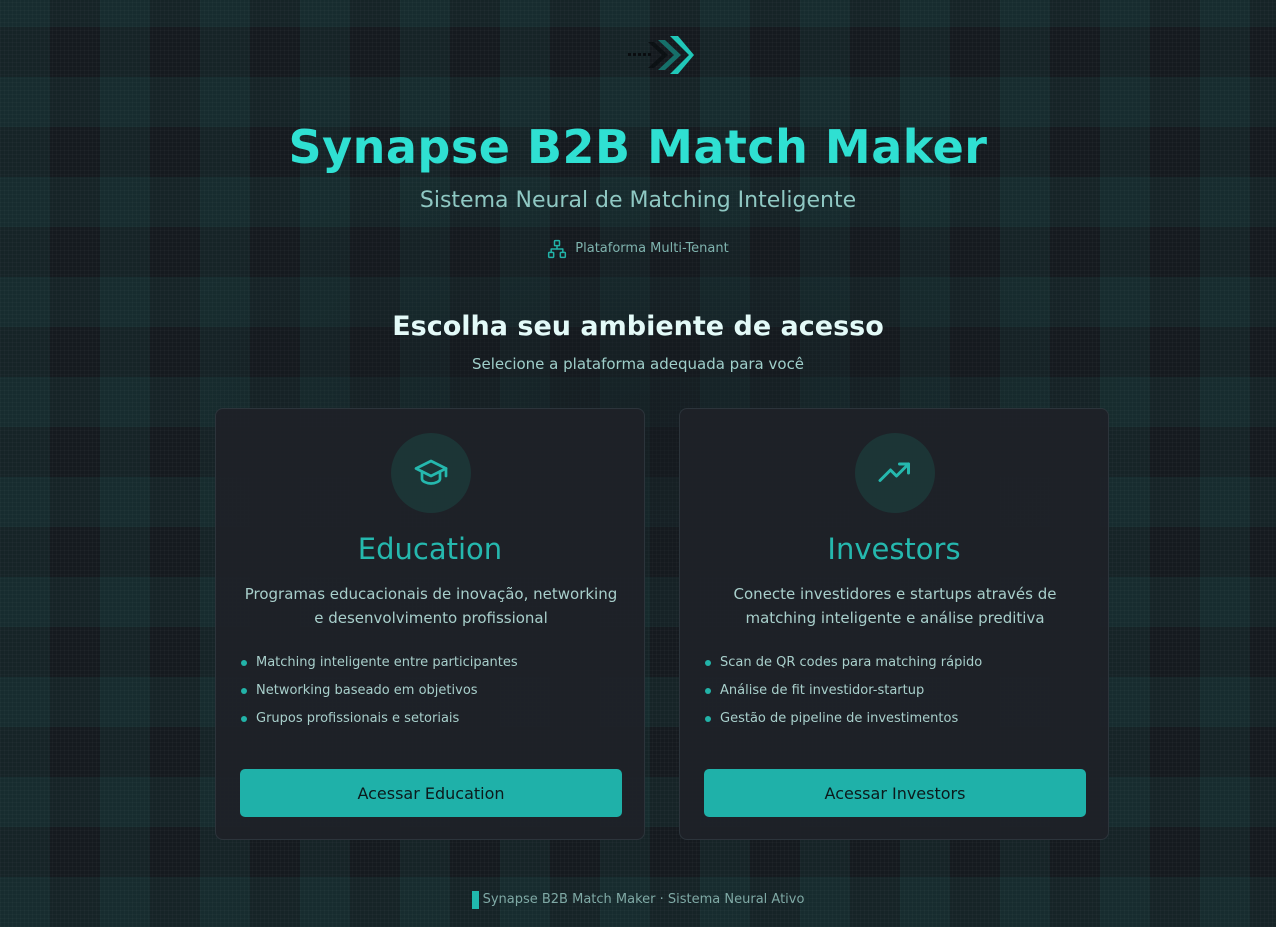 The height and width of the screenshot is (927, 1276). What do you see at coordinates (638, 200) in the screenshot?
I see `app-subtitle: Sistema Neural de Matching Inteligente` at bounding box center [638, 200].